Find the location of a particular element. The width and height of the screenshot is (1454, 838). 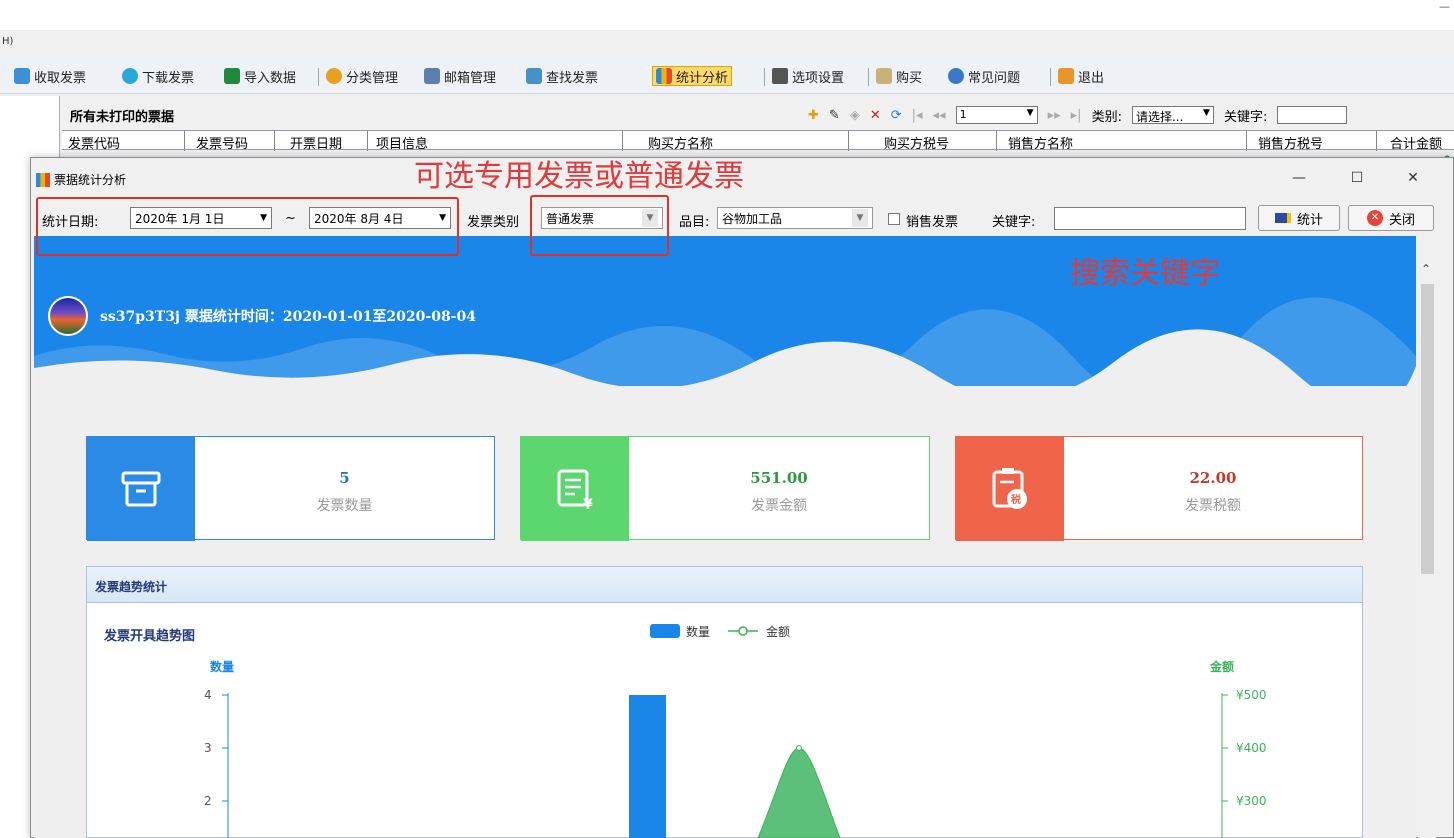

toolbar-find-button: 查找发票 is located at coordinates (562, 76).